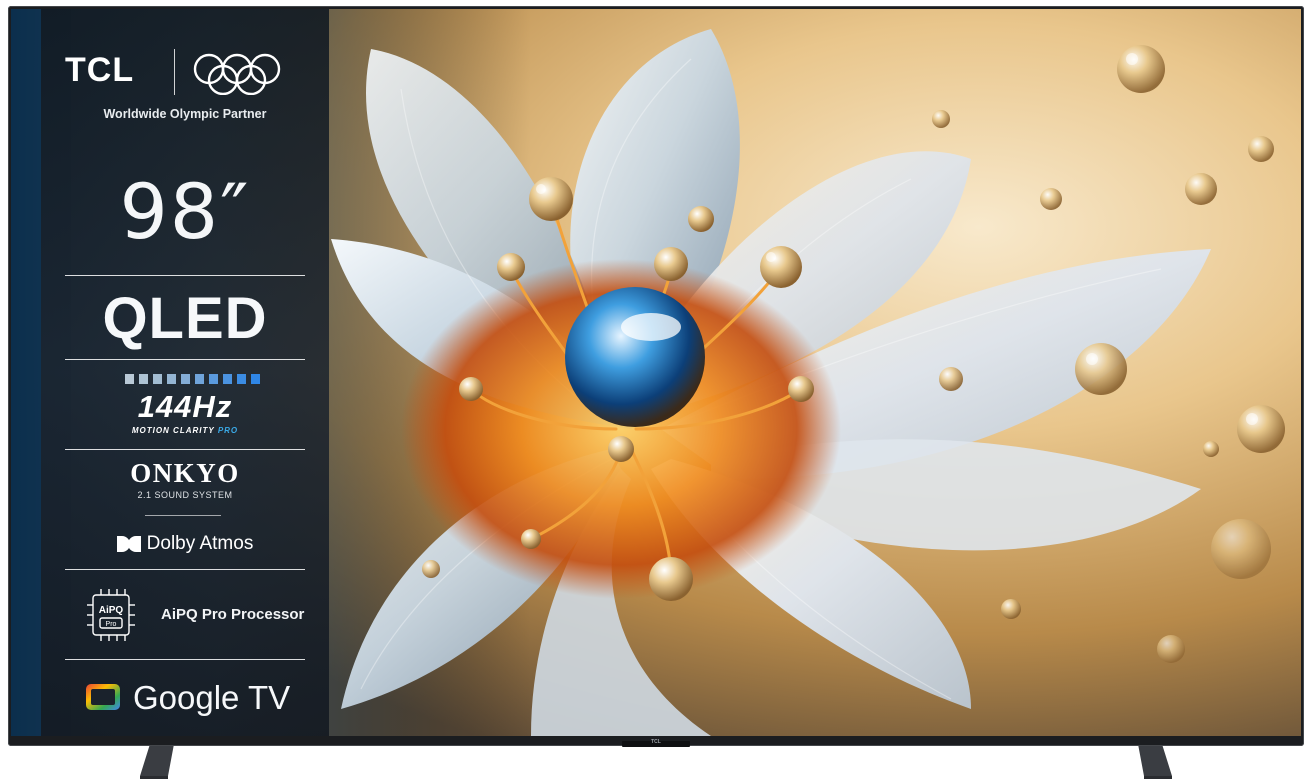 This screenshot has height=783, width=1312. I want to click on dolby-atmos-text: Dolby Atmos, so click(200, 543).